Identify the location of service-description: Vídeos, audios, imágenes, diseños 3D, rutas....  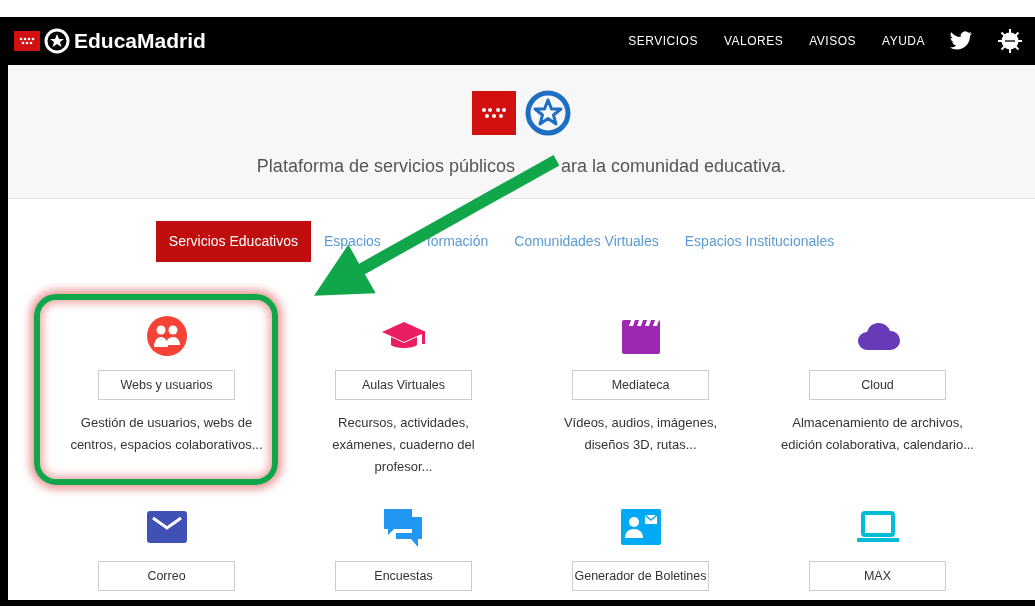
(640, 434).